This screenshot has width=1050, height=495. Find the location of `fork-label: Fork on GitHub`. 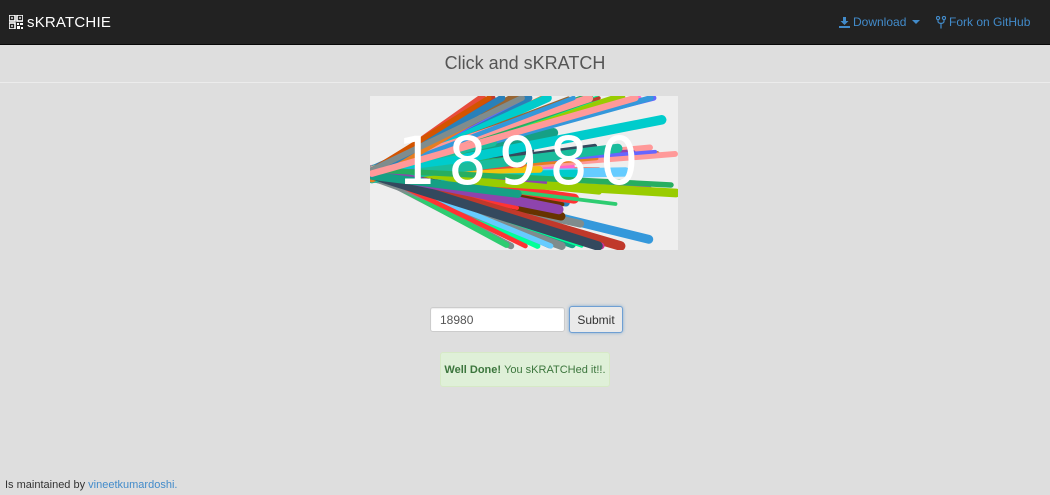

fork-label: Fork on GitHub is located at coordinates (990, 22).